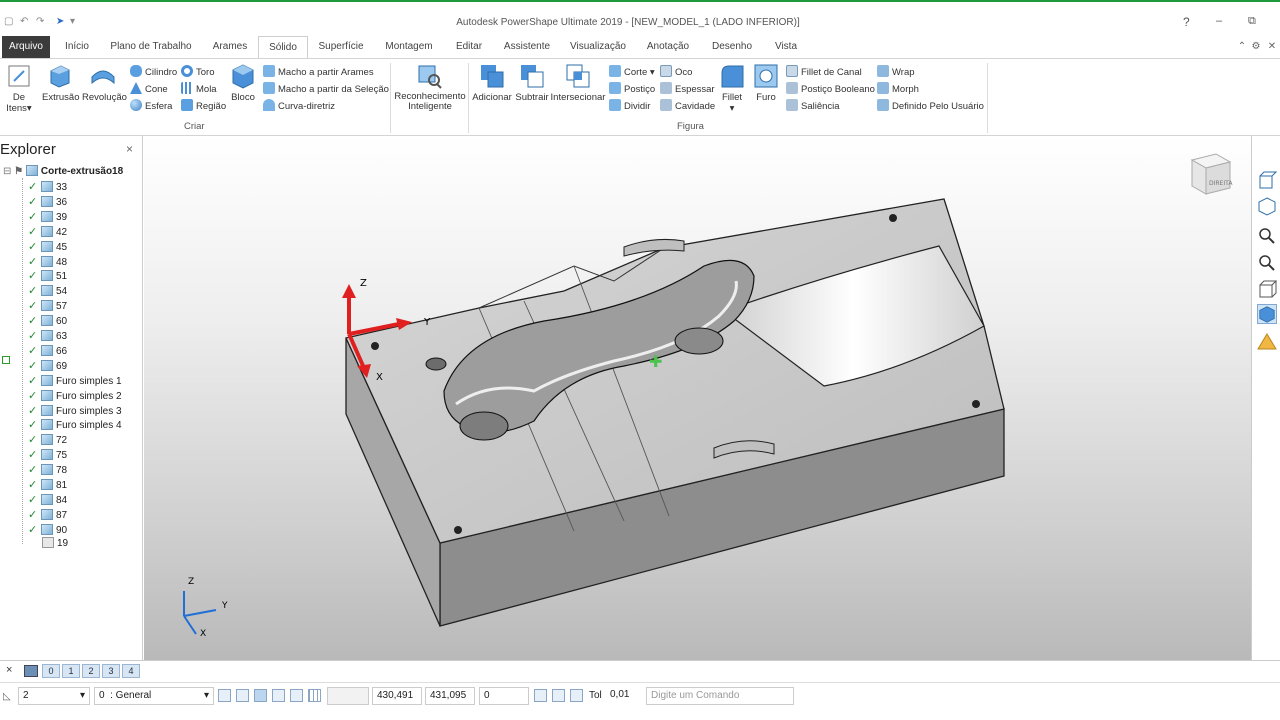 This screenshot has height=720, width=1280. What do you see at coordinates (224, 695) in the screenshot?
I see `snap-icon` at bounding box center [224, 695].